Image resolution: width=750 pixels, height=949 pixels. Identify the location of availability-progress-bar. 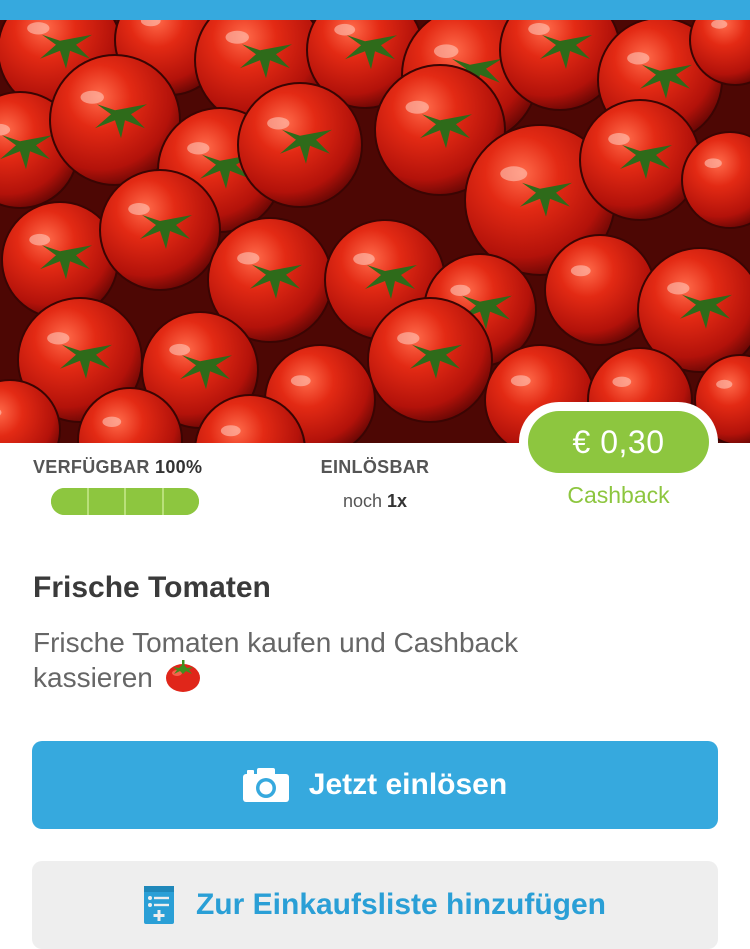
(125, 501).